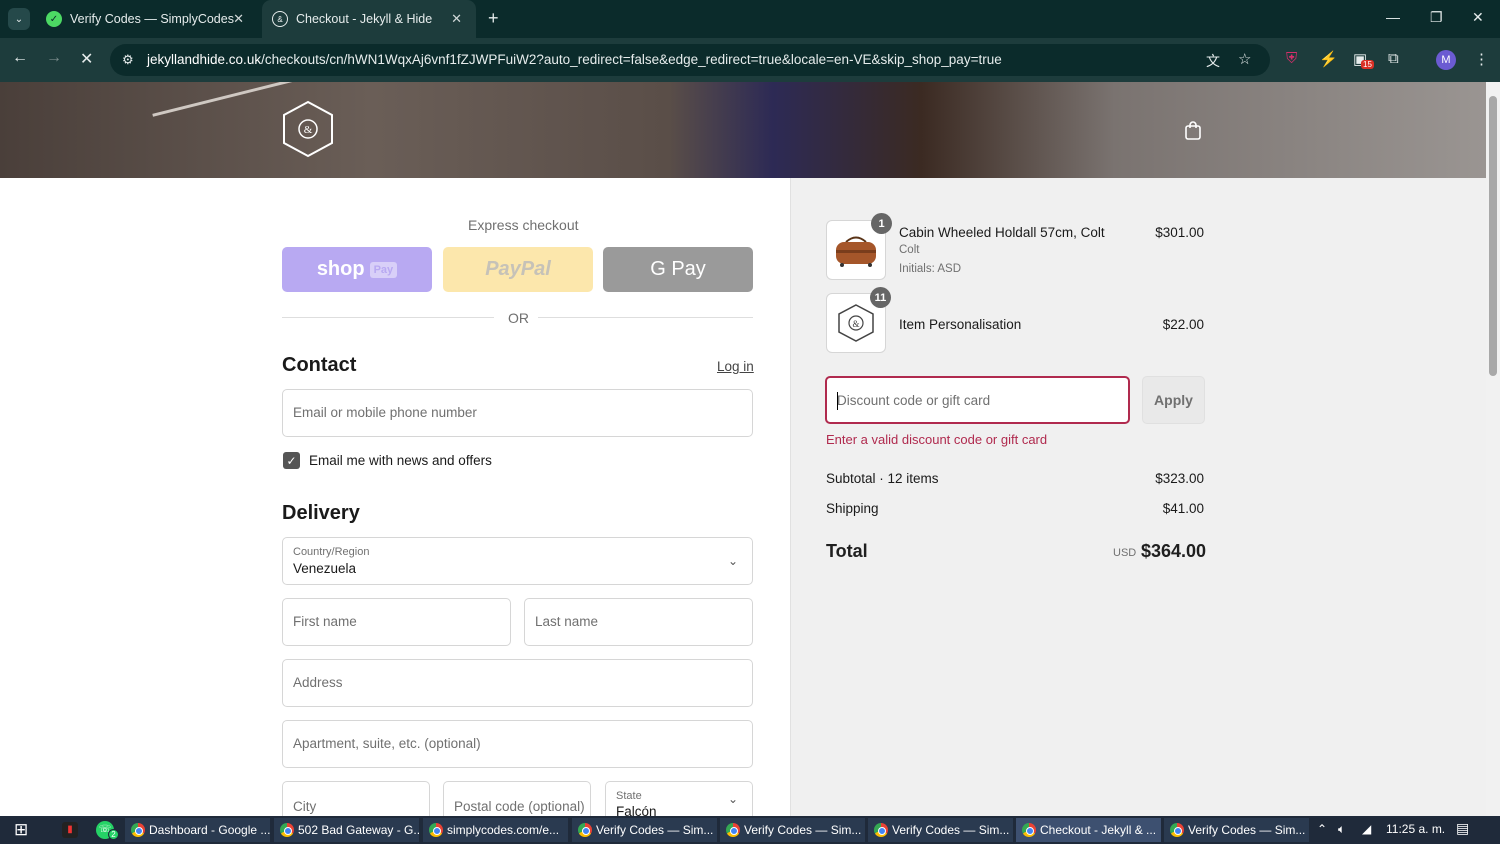  Describe the element at coordinates (1179, 232) in the screenshot. I see `item-price: $301.00` at that location.